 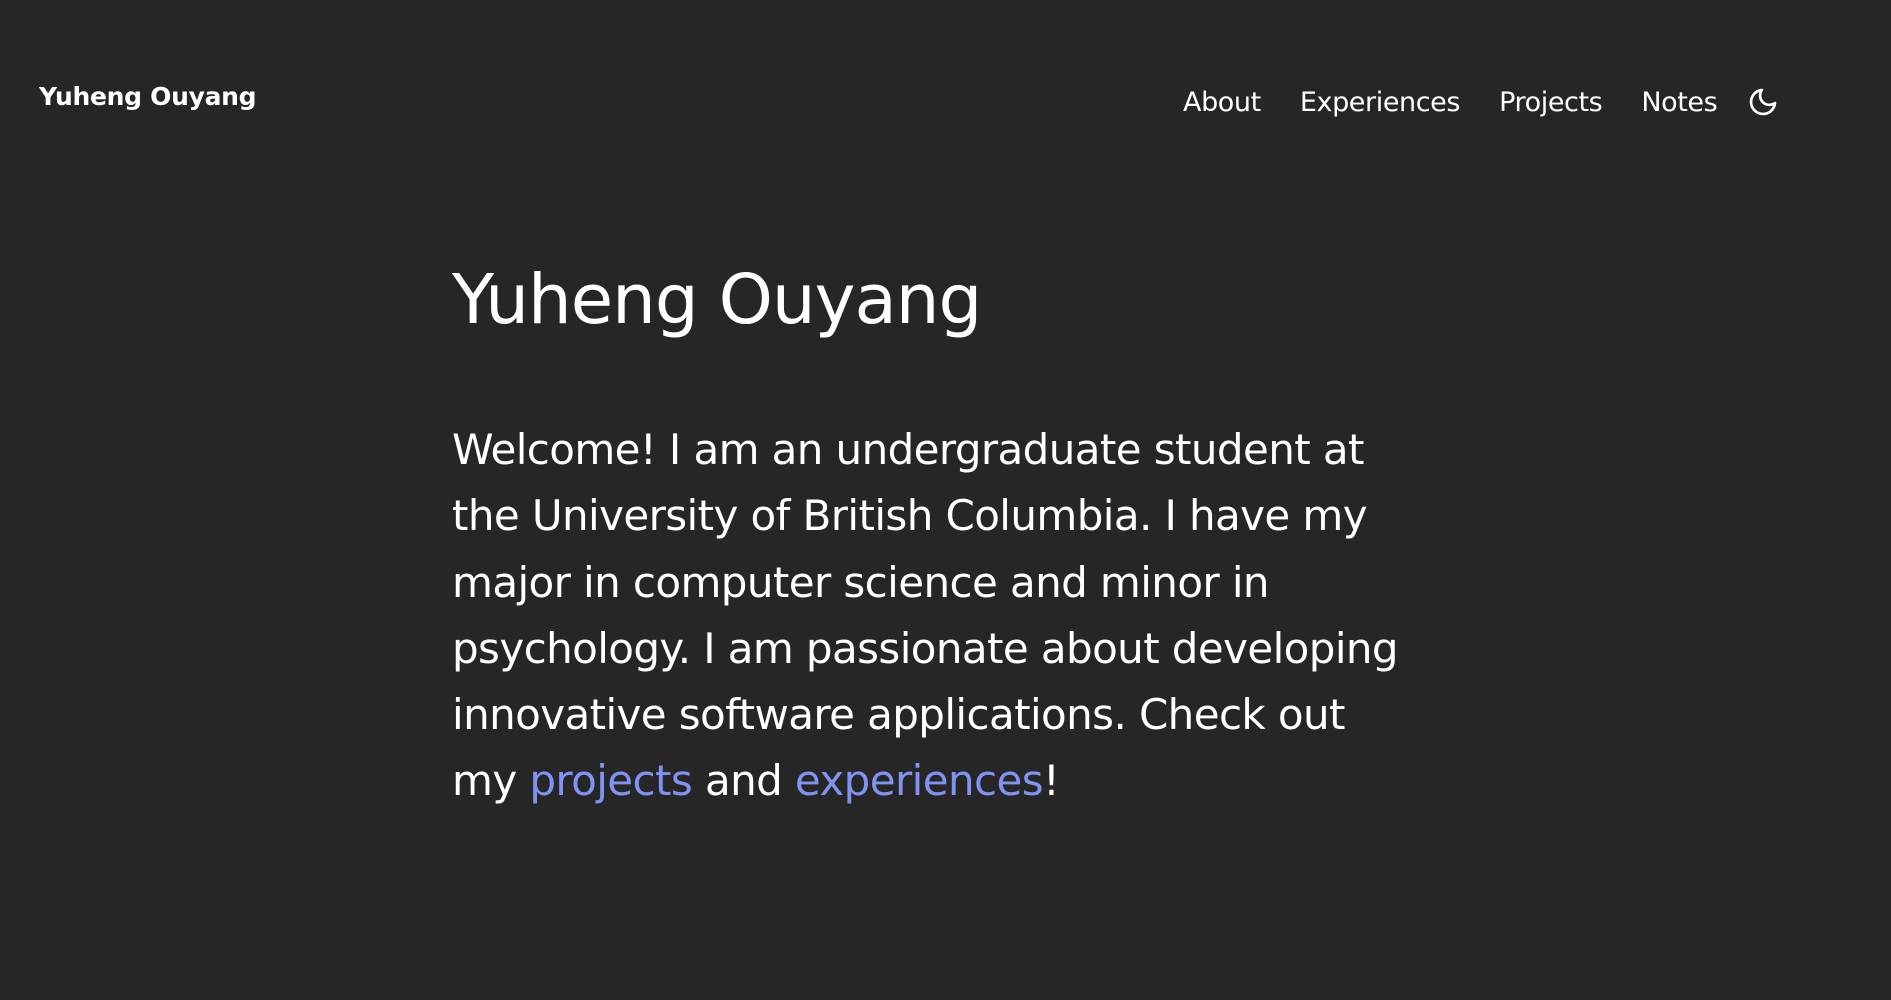 What do you see at coordinates (1222, 102) in the screenshot?
I see `nav-item-about: About` at bounding box center [1222, 102].